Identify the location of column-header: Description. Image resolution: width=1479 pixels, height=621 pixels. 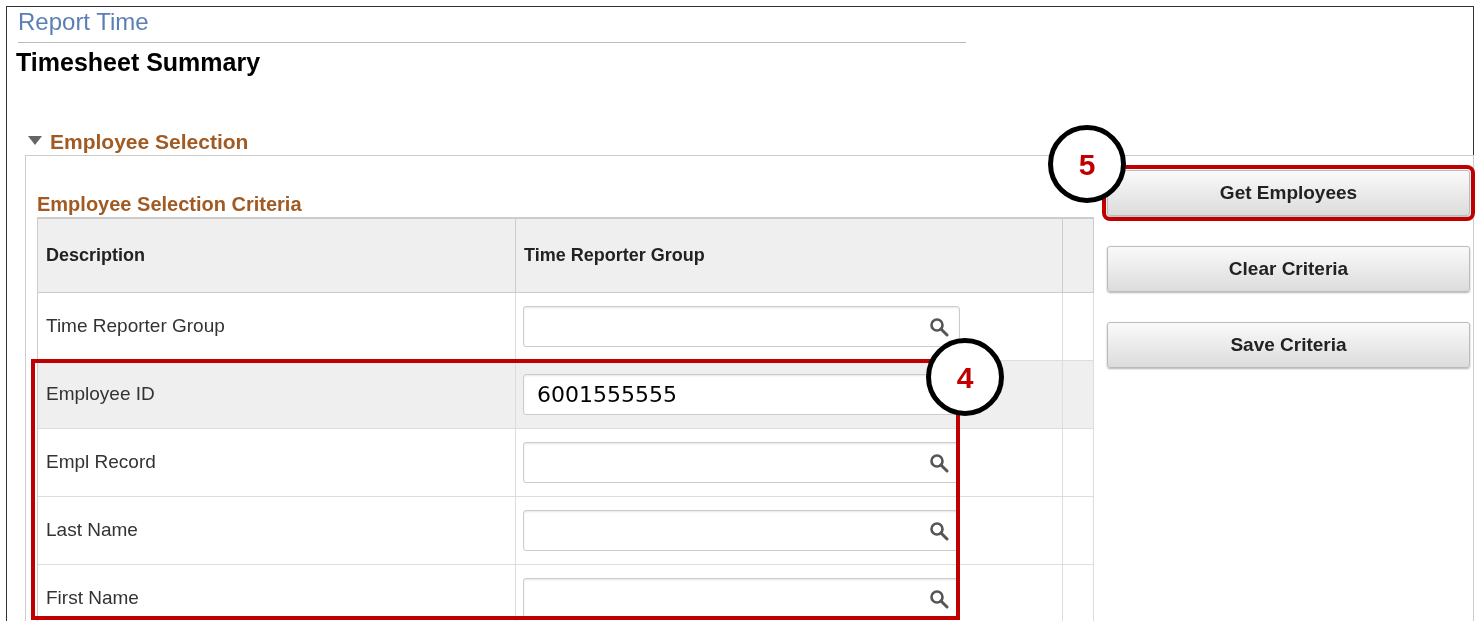
(96, 255).